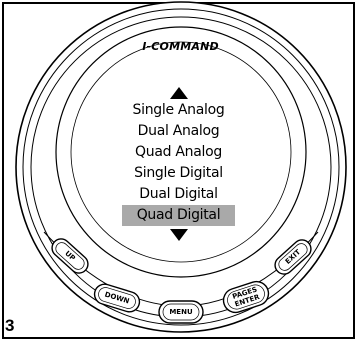 This screenshot has height=344, width=361. Describe the element at coordinates (179, 93) in the screenshot. I see `scroll-up-arrow-icon` at that location.